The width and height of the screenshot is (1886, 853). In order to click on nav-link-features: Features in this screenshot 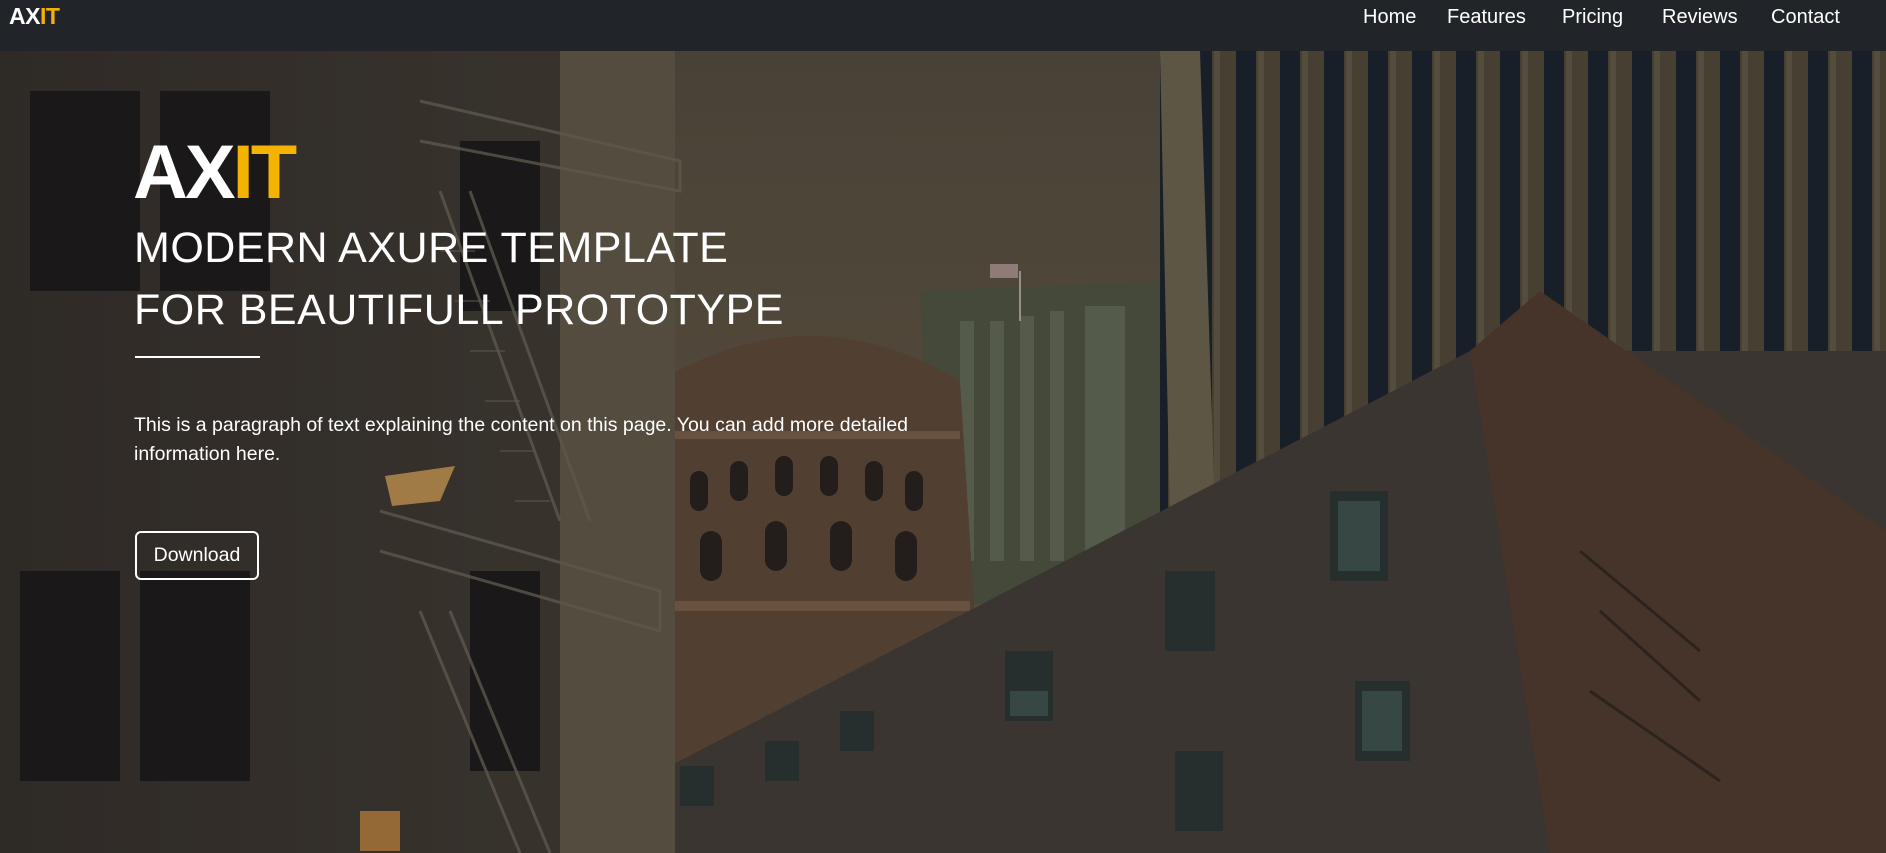, I will do `click(1486, 17)`.